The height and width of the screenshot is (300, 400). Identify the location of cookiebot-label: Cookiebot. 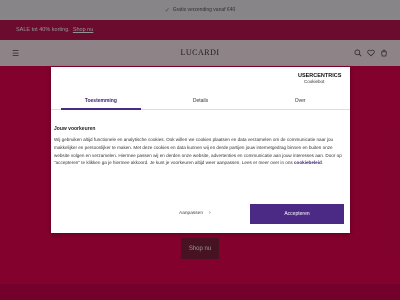
(314, 81).